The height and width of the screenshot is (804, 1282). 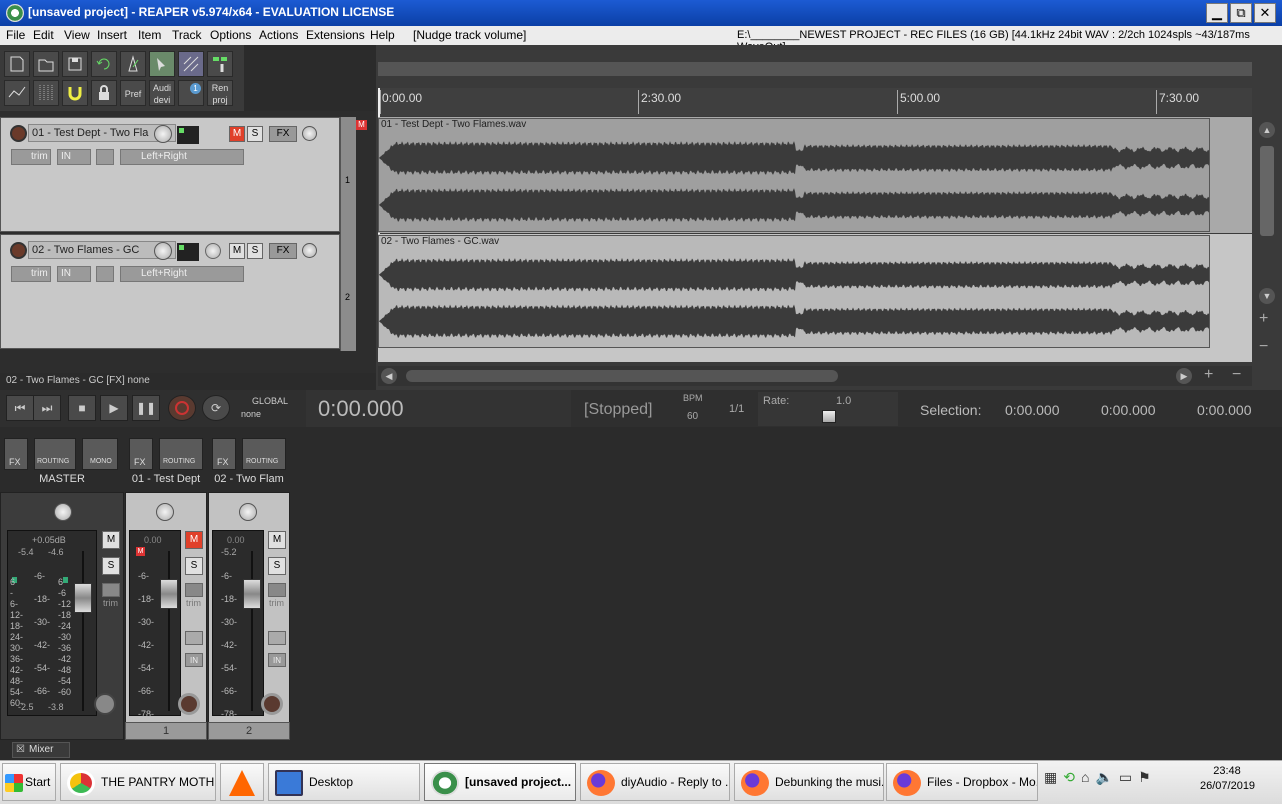 What do you see at coordinates (216, 408) in the screenshot?
I see `repeat-icon: ⟳` at bounding box center [216, 408].